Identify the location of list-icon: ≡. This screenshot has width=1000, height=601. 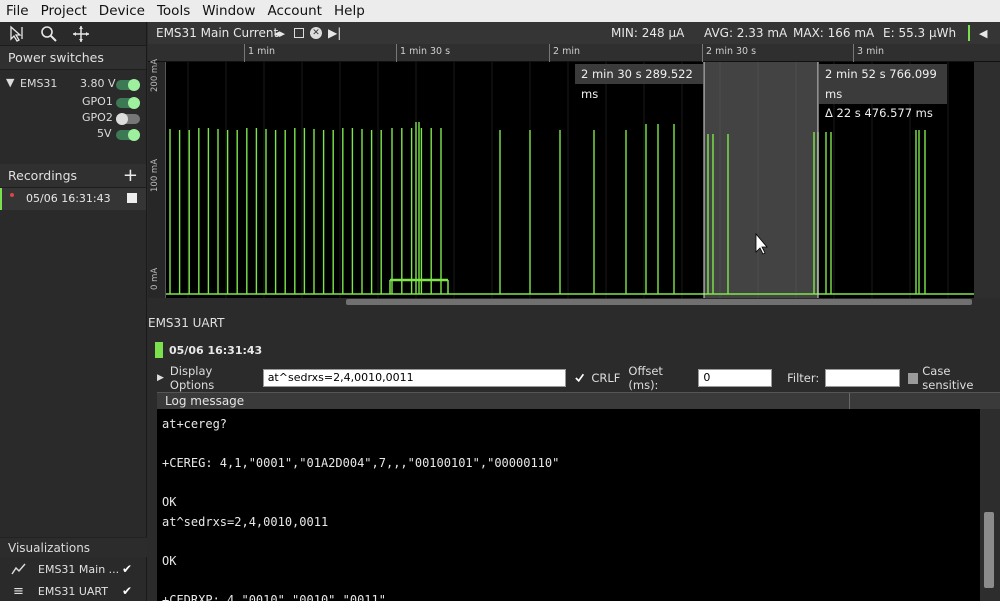
(18, 591).